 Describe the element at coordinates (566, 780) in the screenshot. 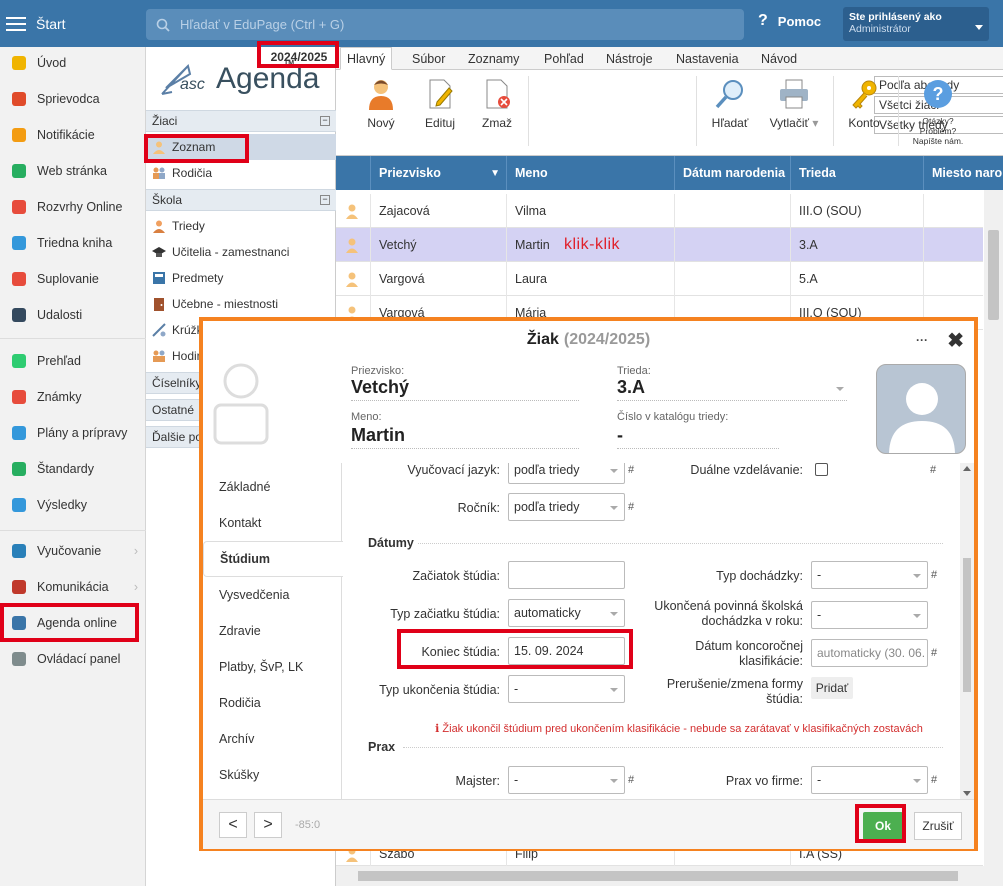

I see `master-select: -` at that location.